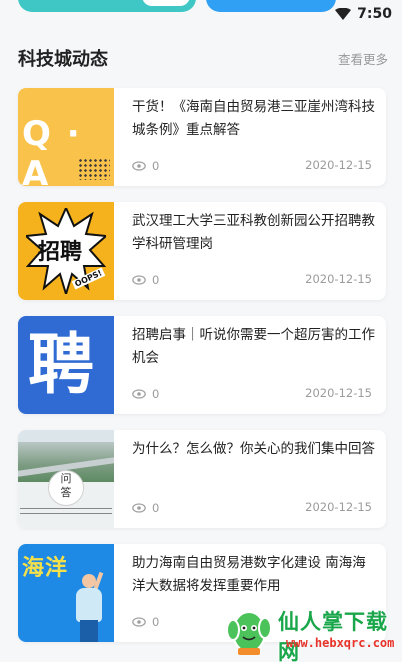  I want to click on figure-body, so click(89, 605).